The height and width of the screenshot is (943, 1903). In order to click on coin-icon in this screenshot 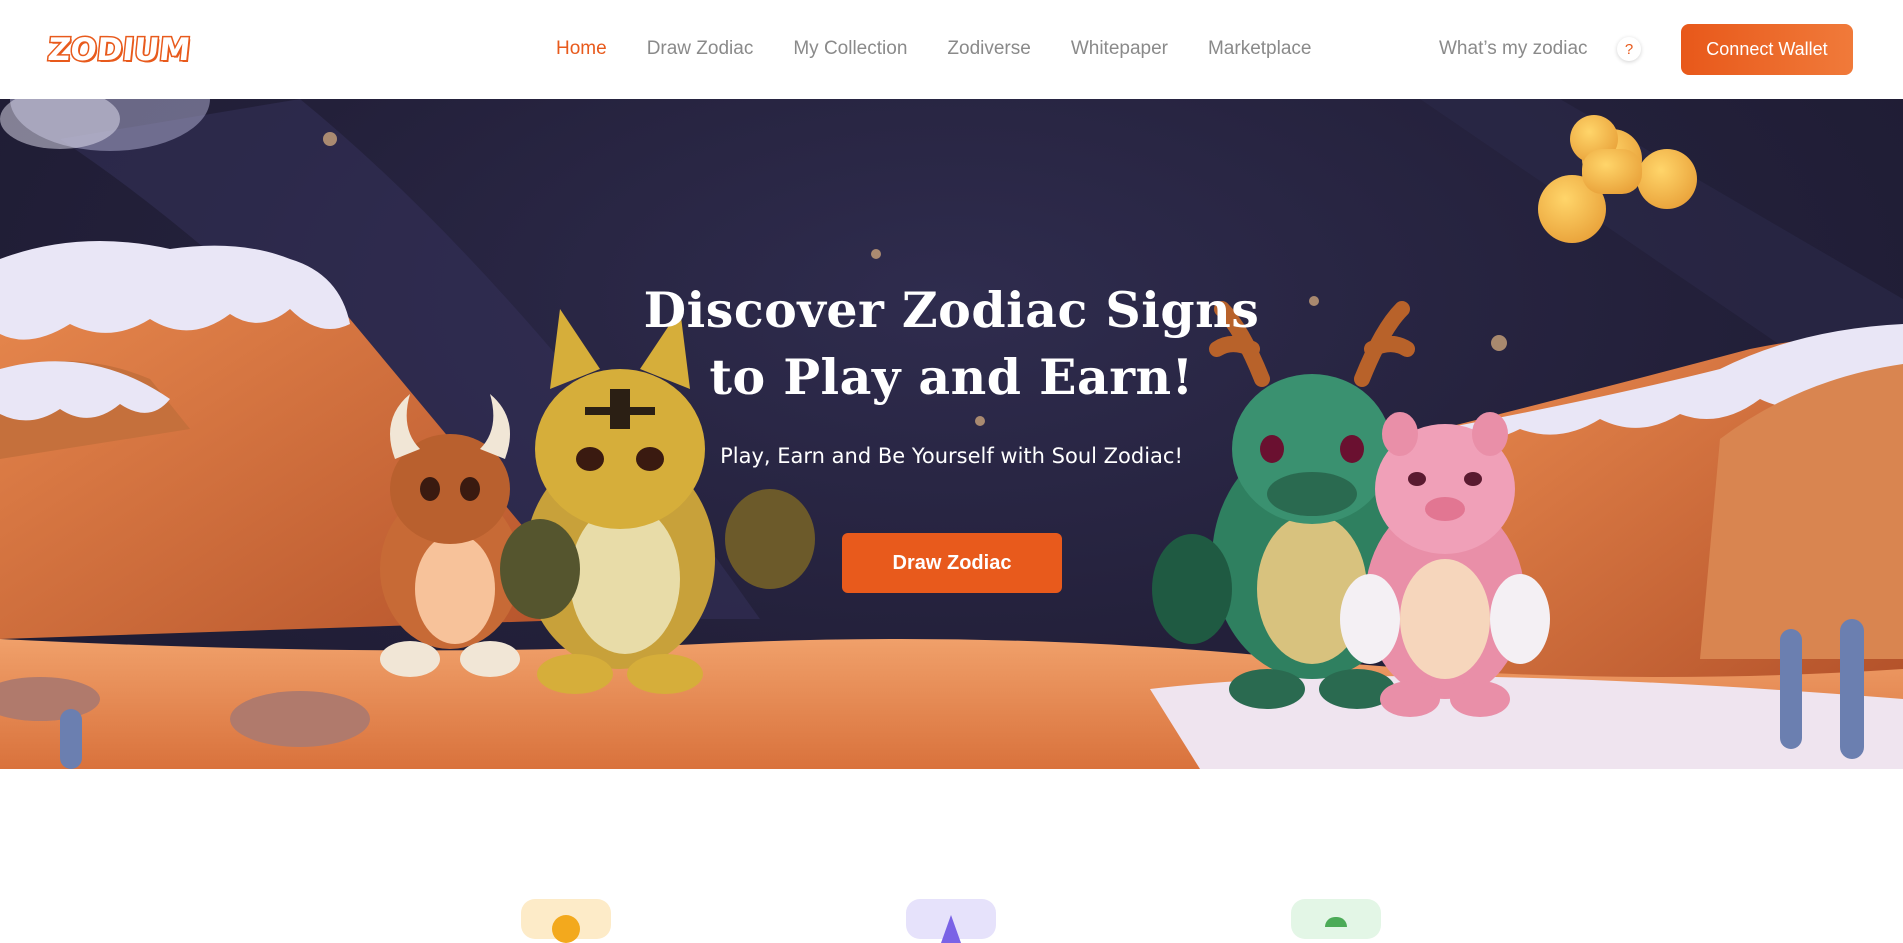, I will do `click(566, 929)`.